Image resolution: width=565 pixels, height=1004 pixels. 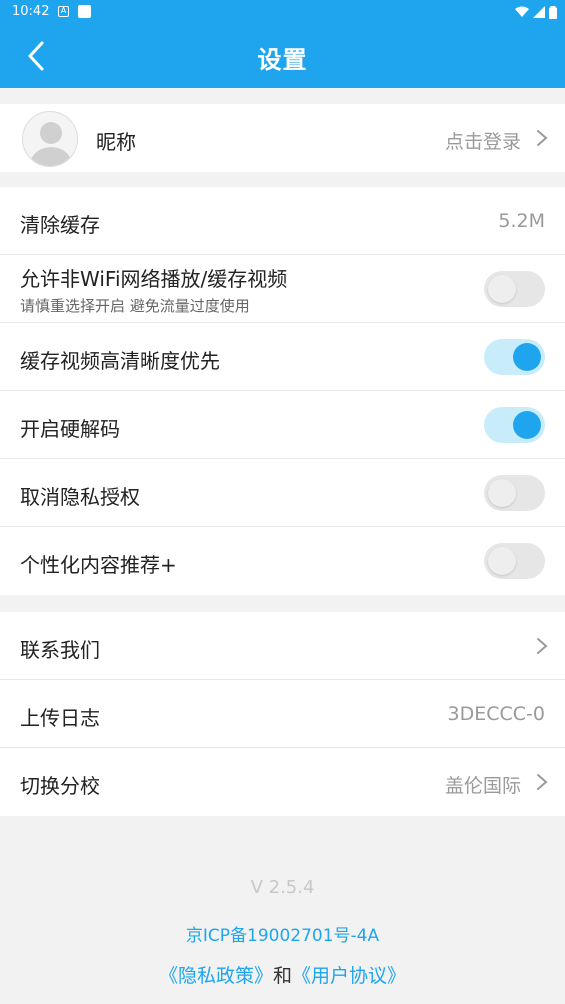 I want to click on hd-cache-label: 缓存视频高清晰度优先, so click(x=120, y=361).